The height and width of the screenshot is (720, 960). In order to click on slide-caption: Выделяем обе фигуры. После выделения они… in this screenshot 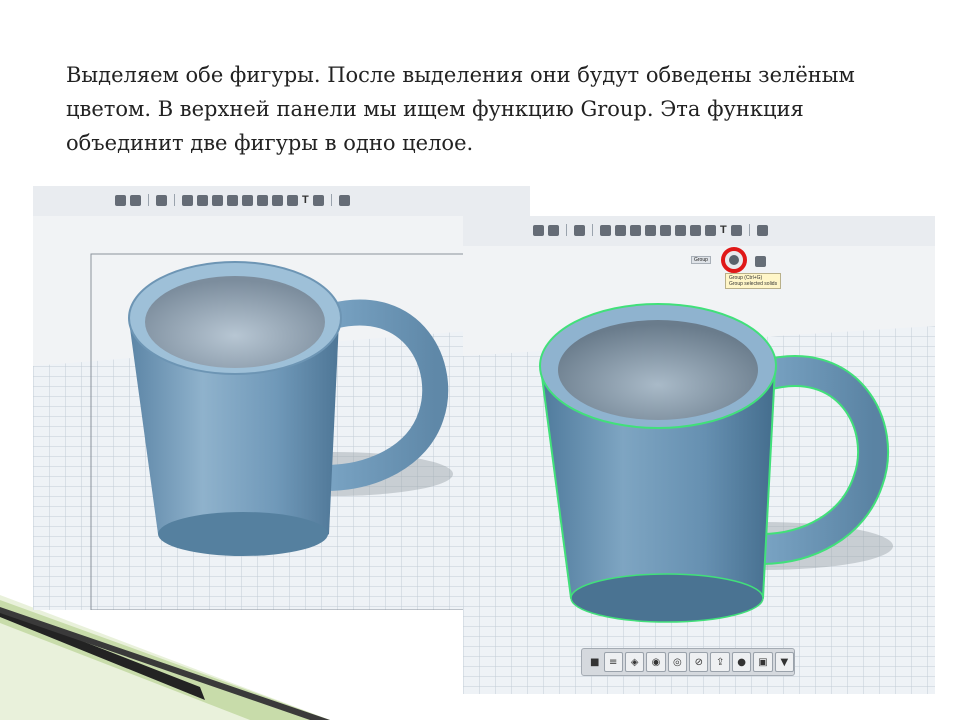, I will do `click(496, 109)`.